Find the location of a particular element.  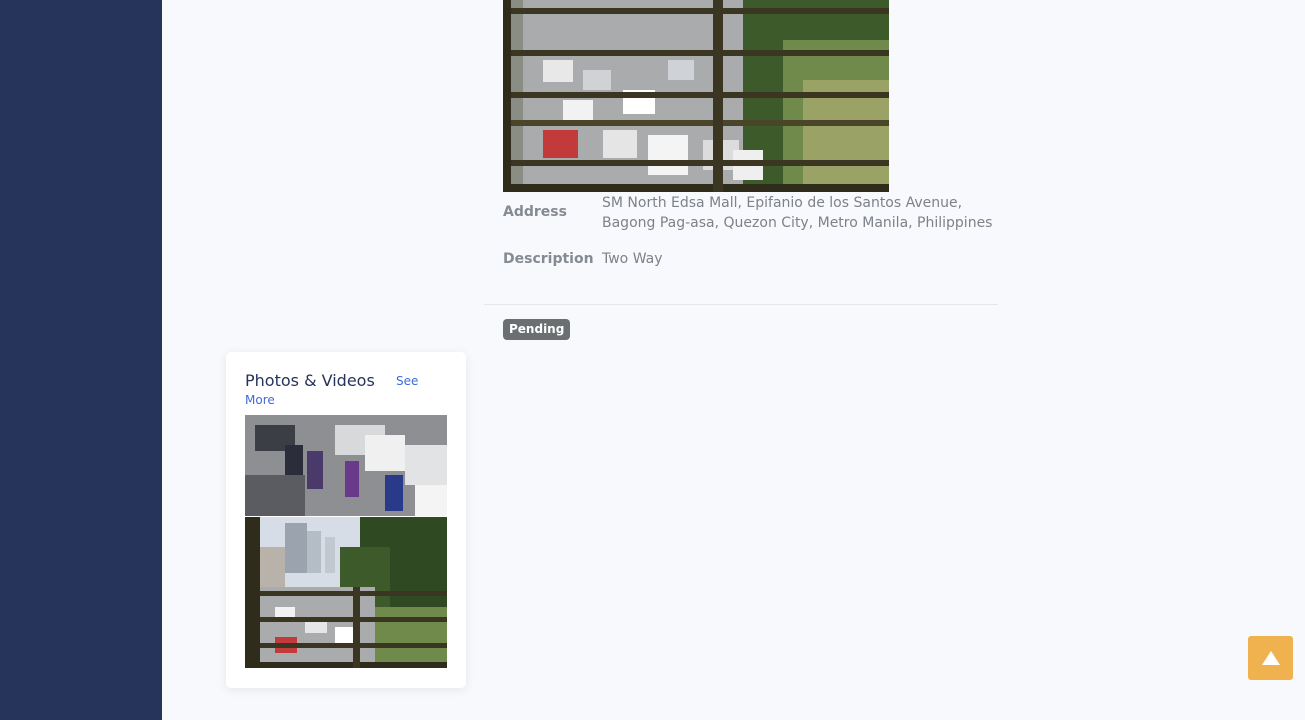

scroll-to-top-button is located at coordinates (1270, 658).